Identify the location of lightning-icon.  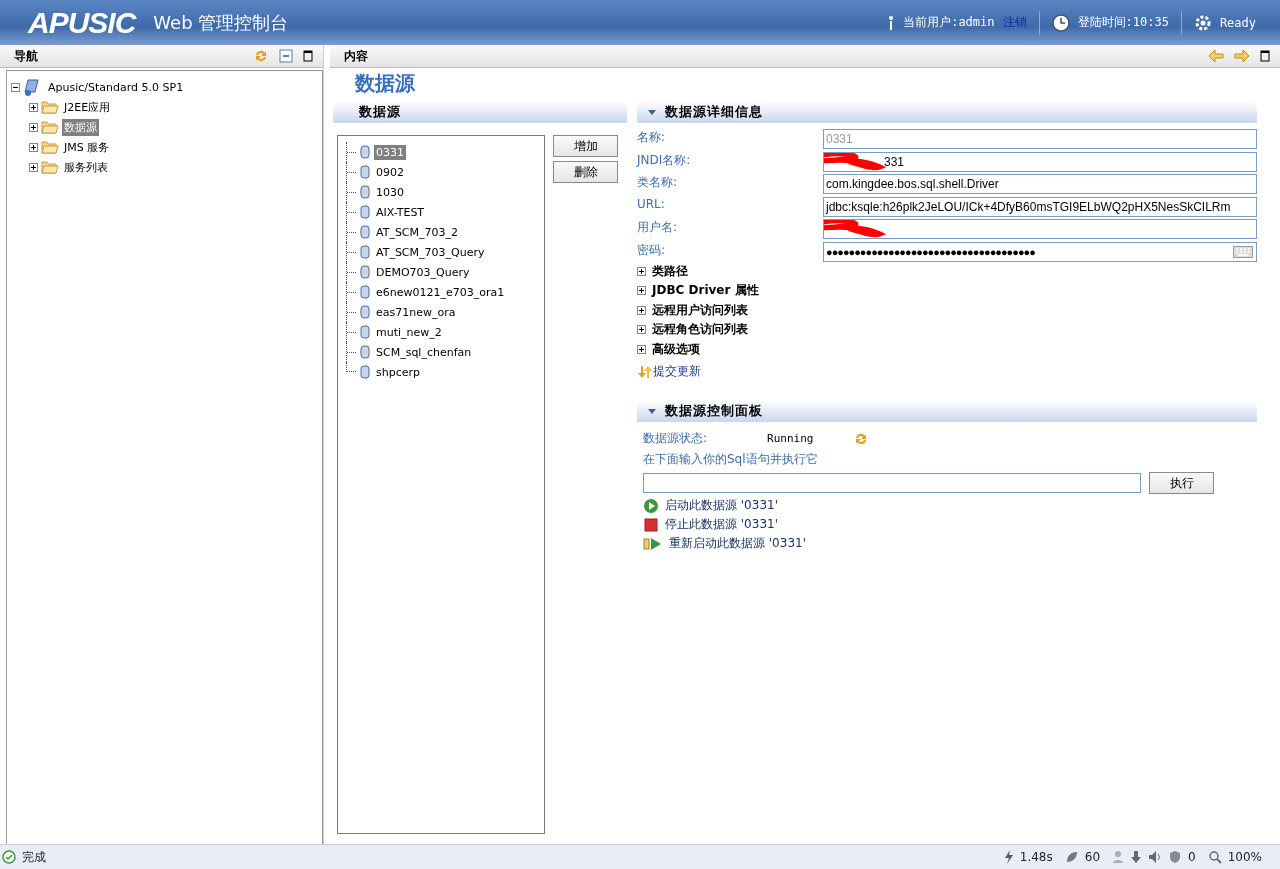
(1008, 857).